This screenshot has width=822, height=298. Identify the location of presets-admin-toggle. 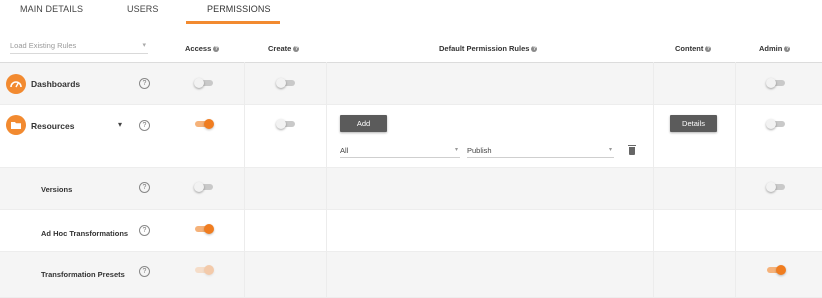
(776, 270).